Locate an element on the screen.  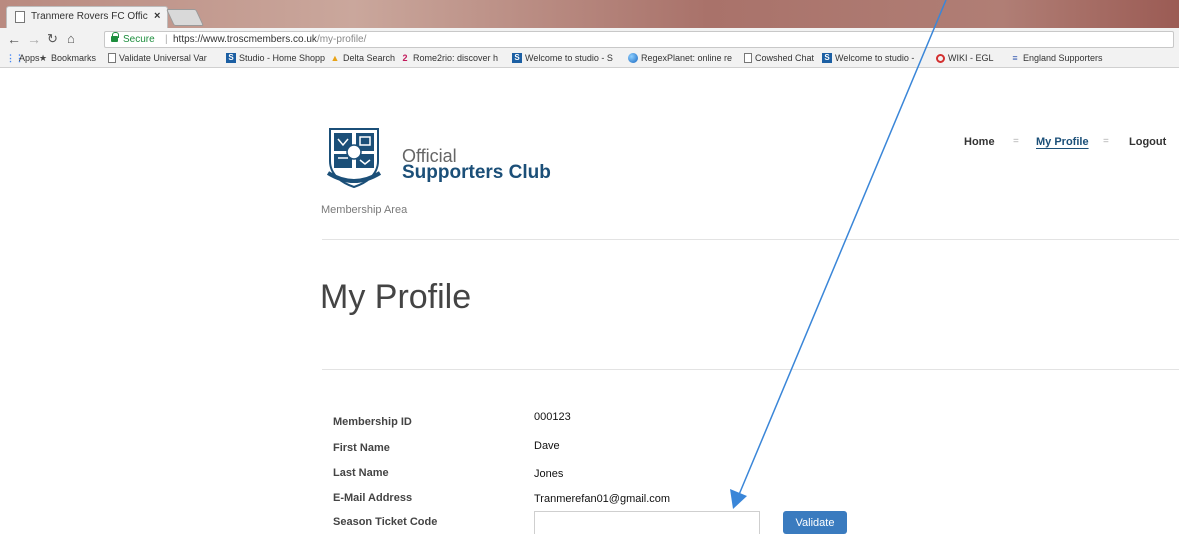
delta-icon: ▲ is located at coordinates (335, 58).